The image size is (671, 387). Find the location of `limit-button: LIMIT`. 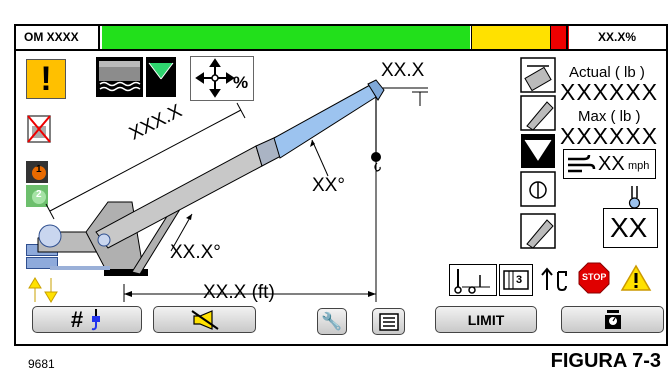

limit-button: LIMIT is located at coordinates (486, 319).